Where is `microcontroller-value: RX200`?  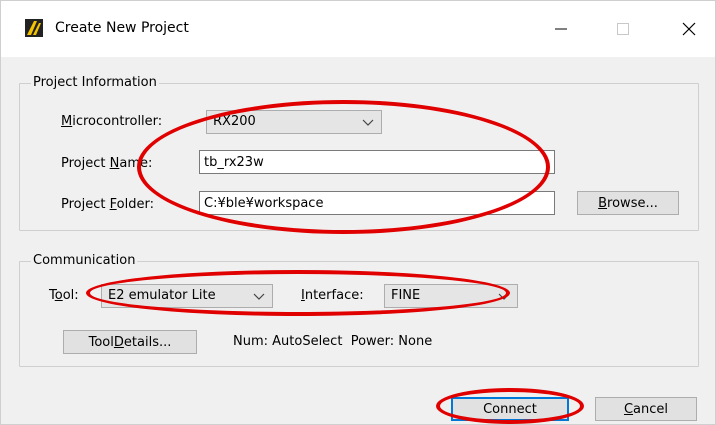
microcontroller-value: RX200 is located at coordinates (234, 121).